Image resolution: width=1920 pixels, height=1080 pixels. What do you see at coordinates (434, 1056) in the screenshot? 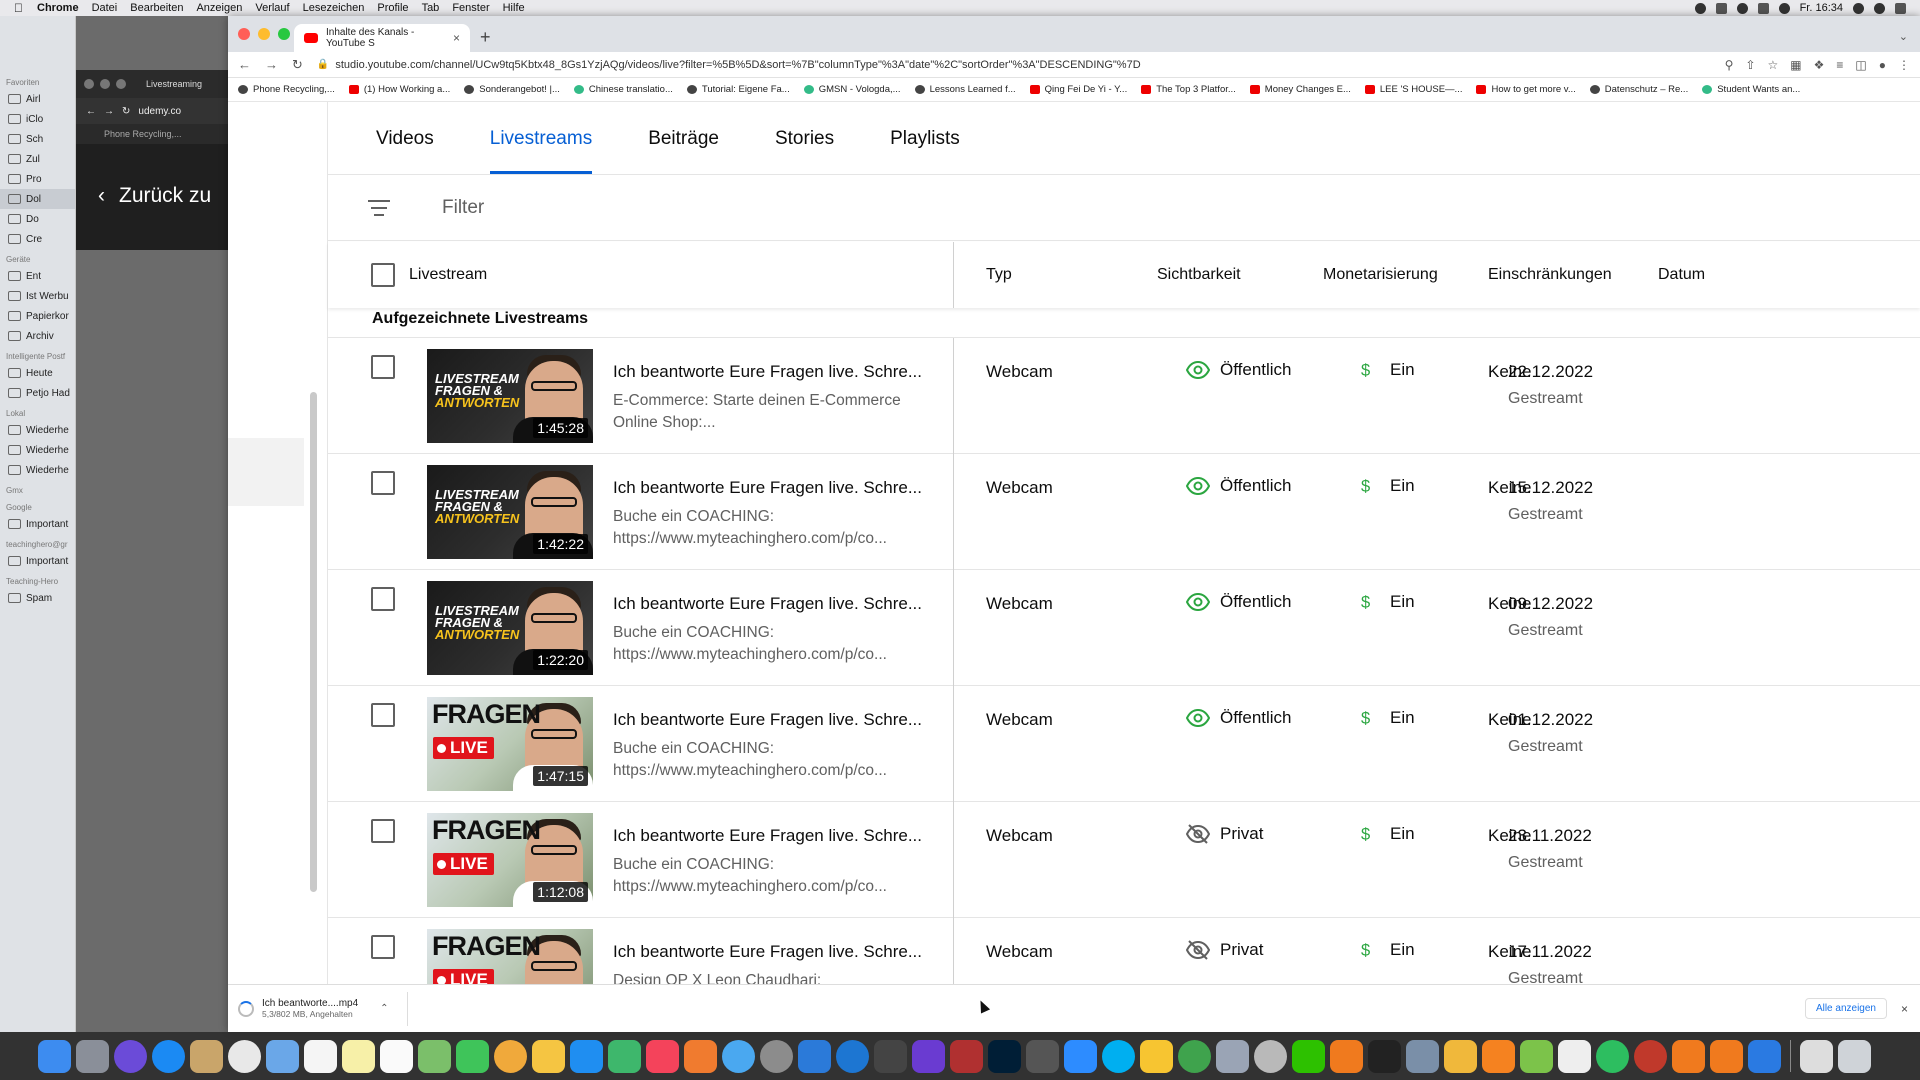
I see `maps-icon` at bounding box center [434, 1056].